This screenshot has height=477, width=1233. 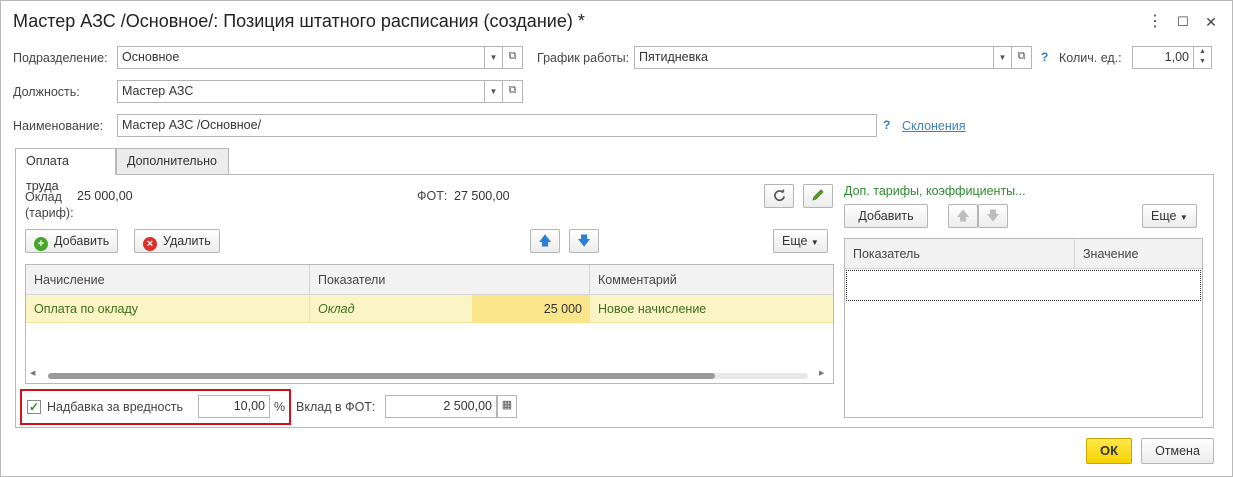 What do you see at coordinates (814, 57) in the screenshot?
I see `schedule-input: Пятидневка` at bounding box center [814, 57].